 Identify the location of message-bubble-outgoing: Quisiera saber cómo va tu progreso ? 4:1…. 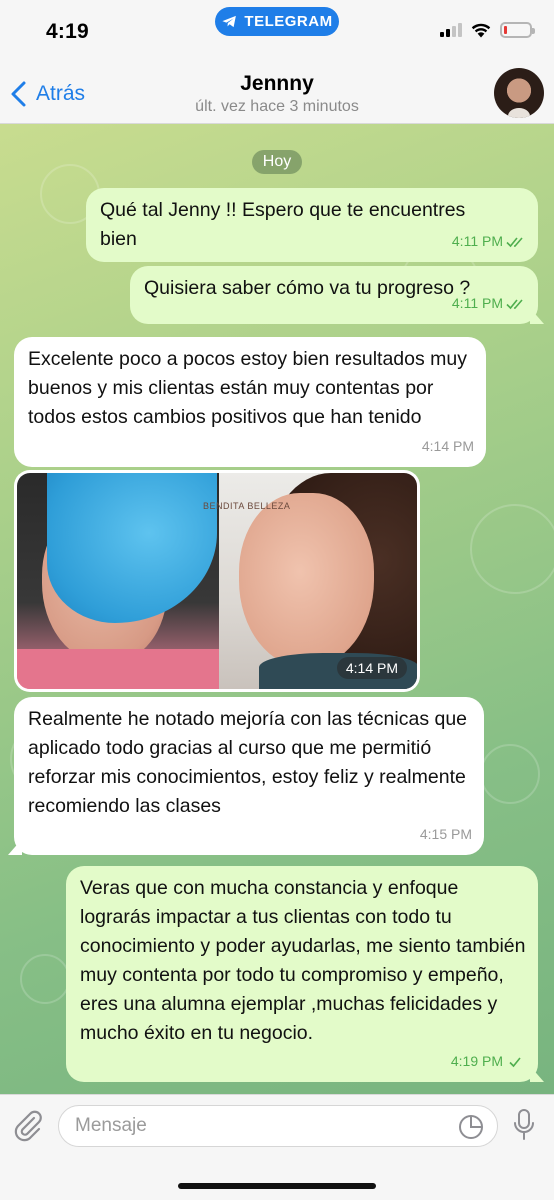
(334, 295).